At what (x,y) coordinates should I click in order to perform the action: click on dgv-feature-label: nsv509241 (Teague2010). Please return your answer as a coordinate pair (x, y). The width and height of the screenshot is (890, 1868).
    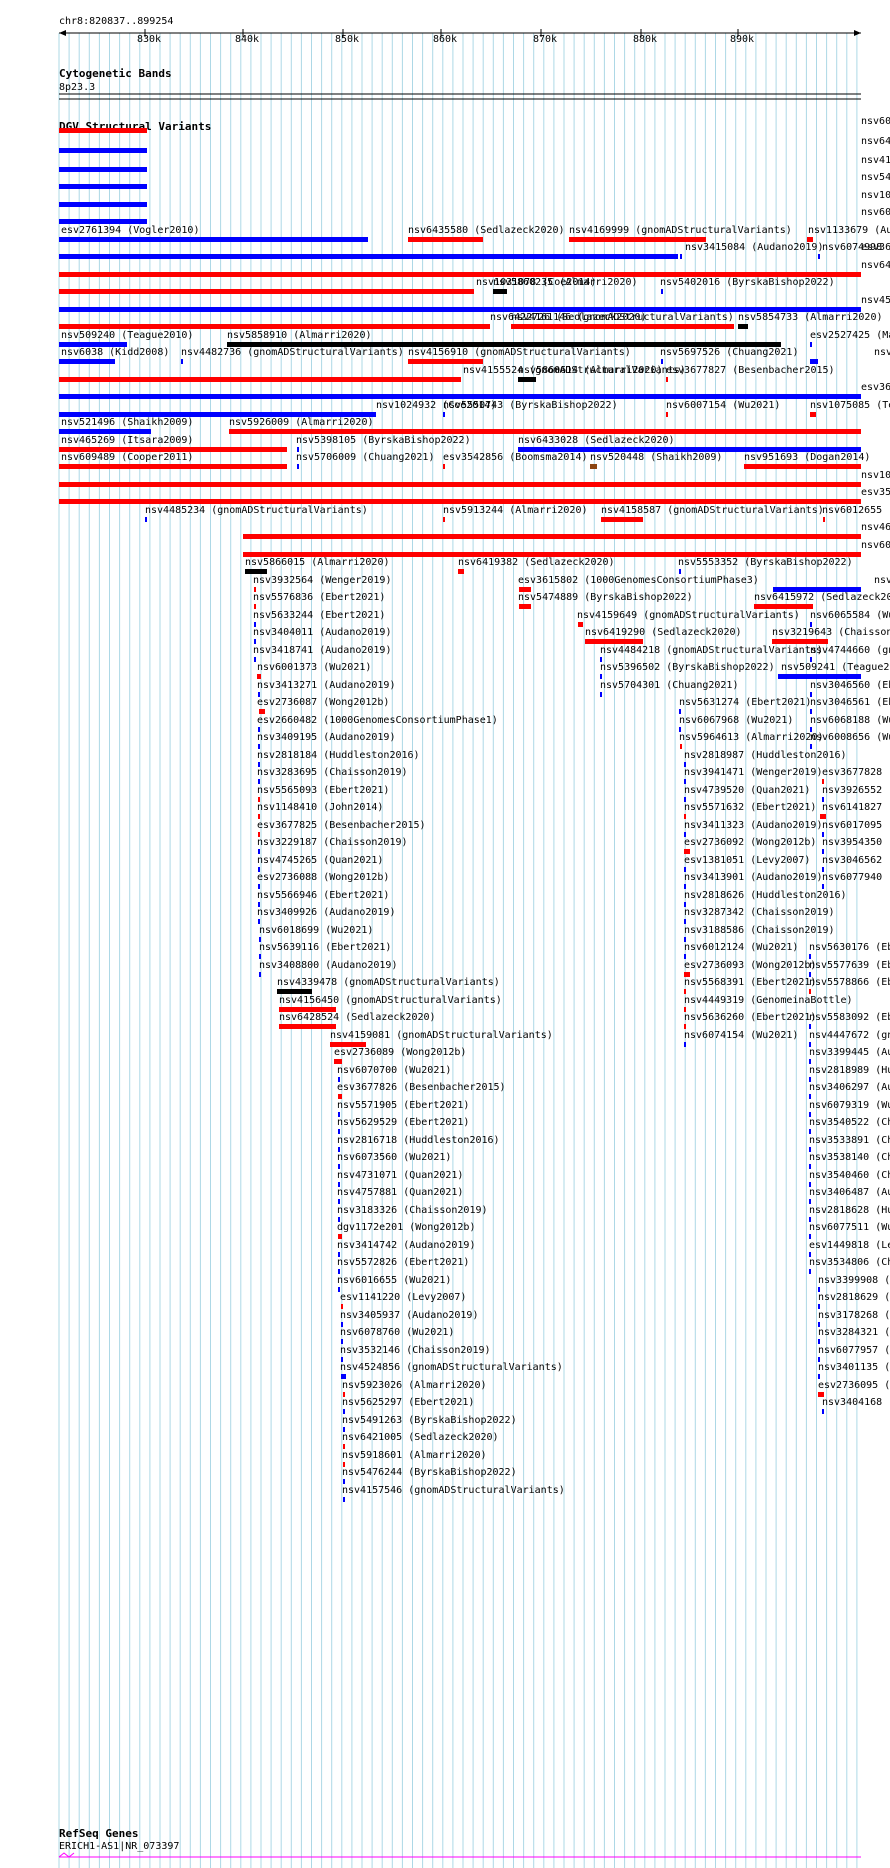
    Looking at the image, I should click on (835, 667).